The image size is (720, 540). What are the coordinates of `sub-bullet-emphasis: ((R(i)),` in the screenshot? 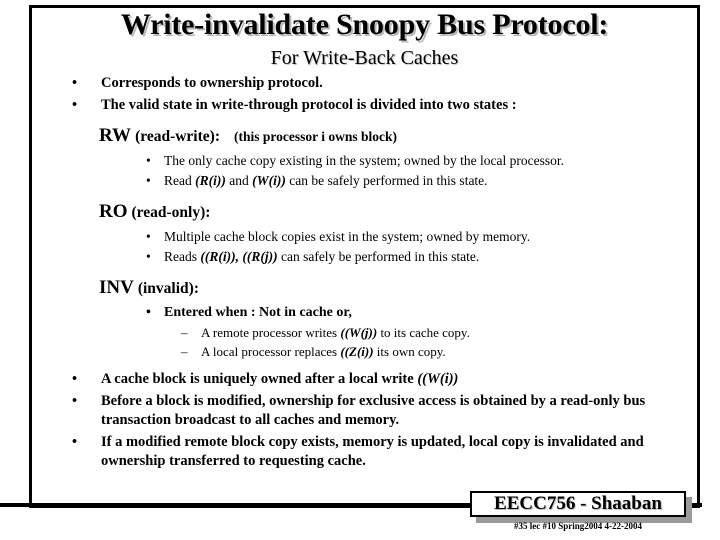 It's located at (219, 256).